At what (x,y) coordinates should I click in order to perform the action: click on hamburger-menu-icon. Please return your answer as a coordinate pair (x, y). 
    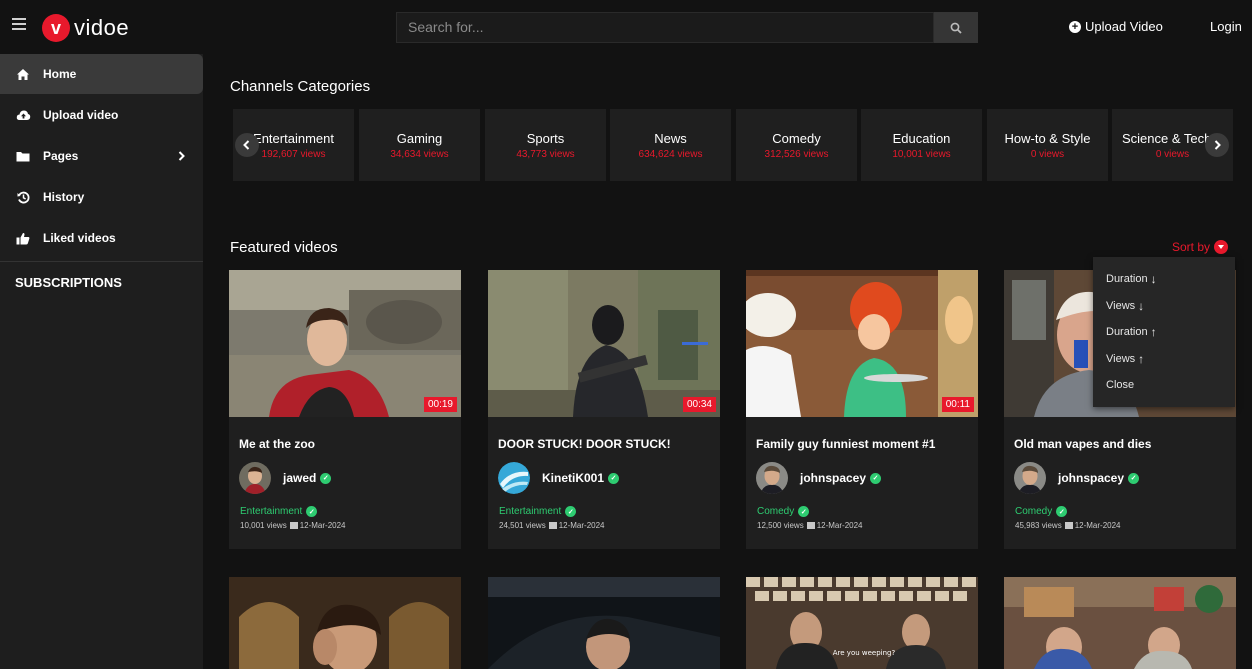
    Looking at the image, I should click on (19, 24).